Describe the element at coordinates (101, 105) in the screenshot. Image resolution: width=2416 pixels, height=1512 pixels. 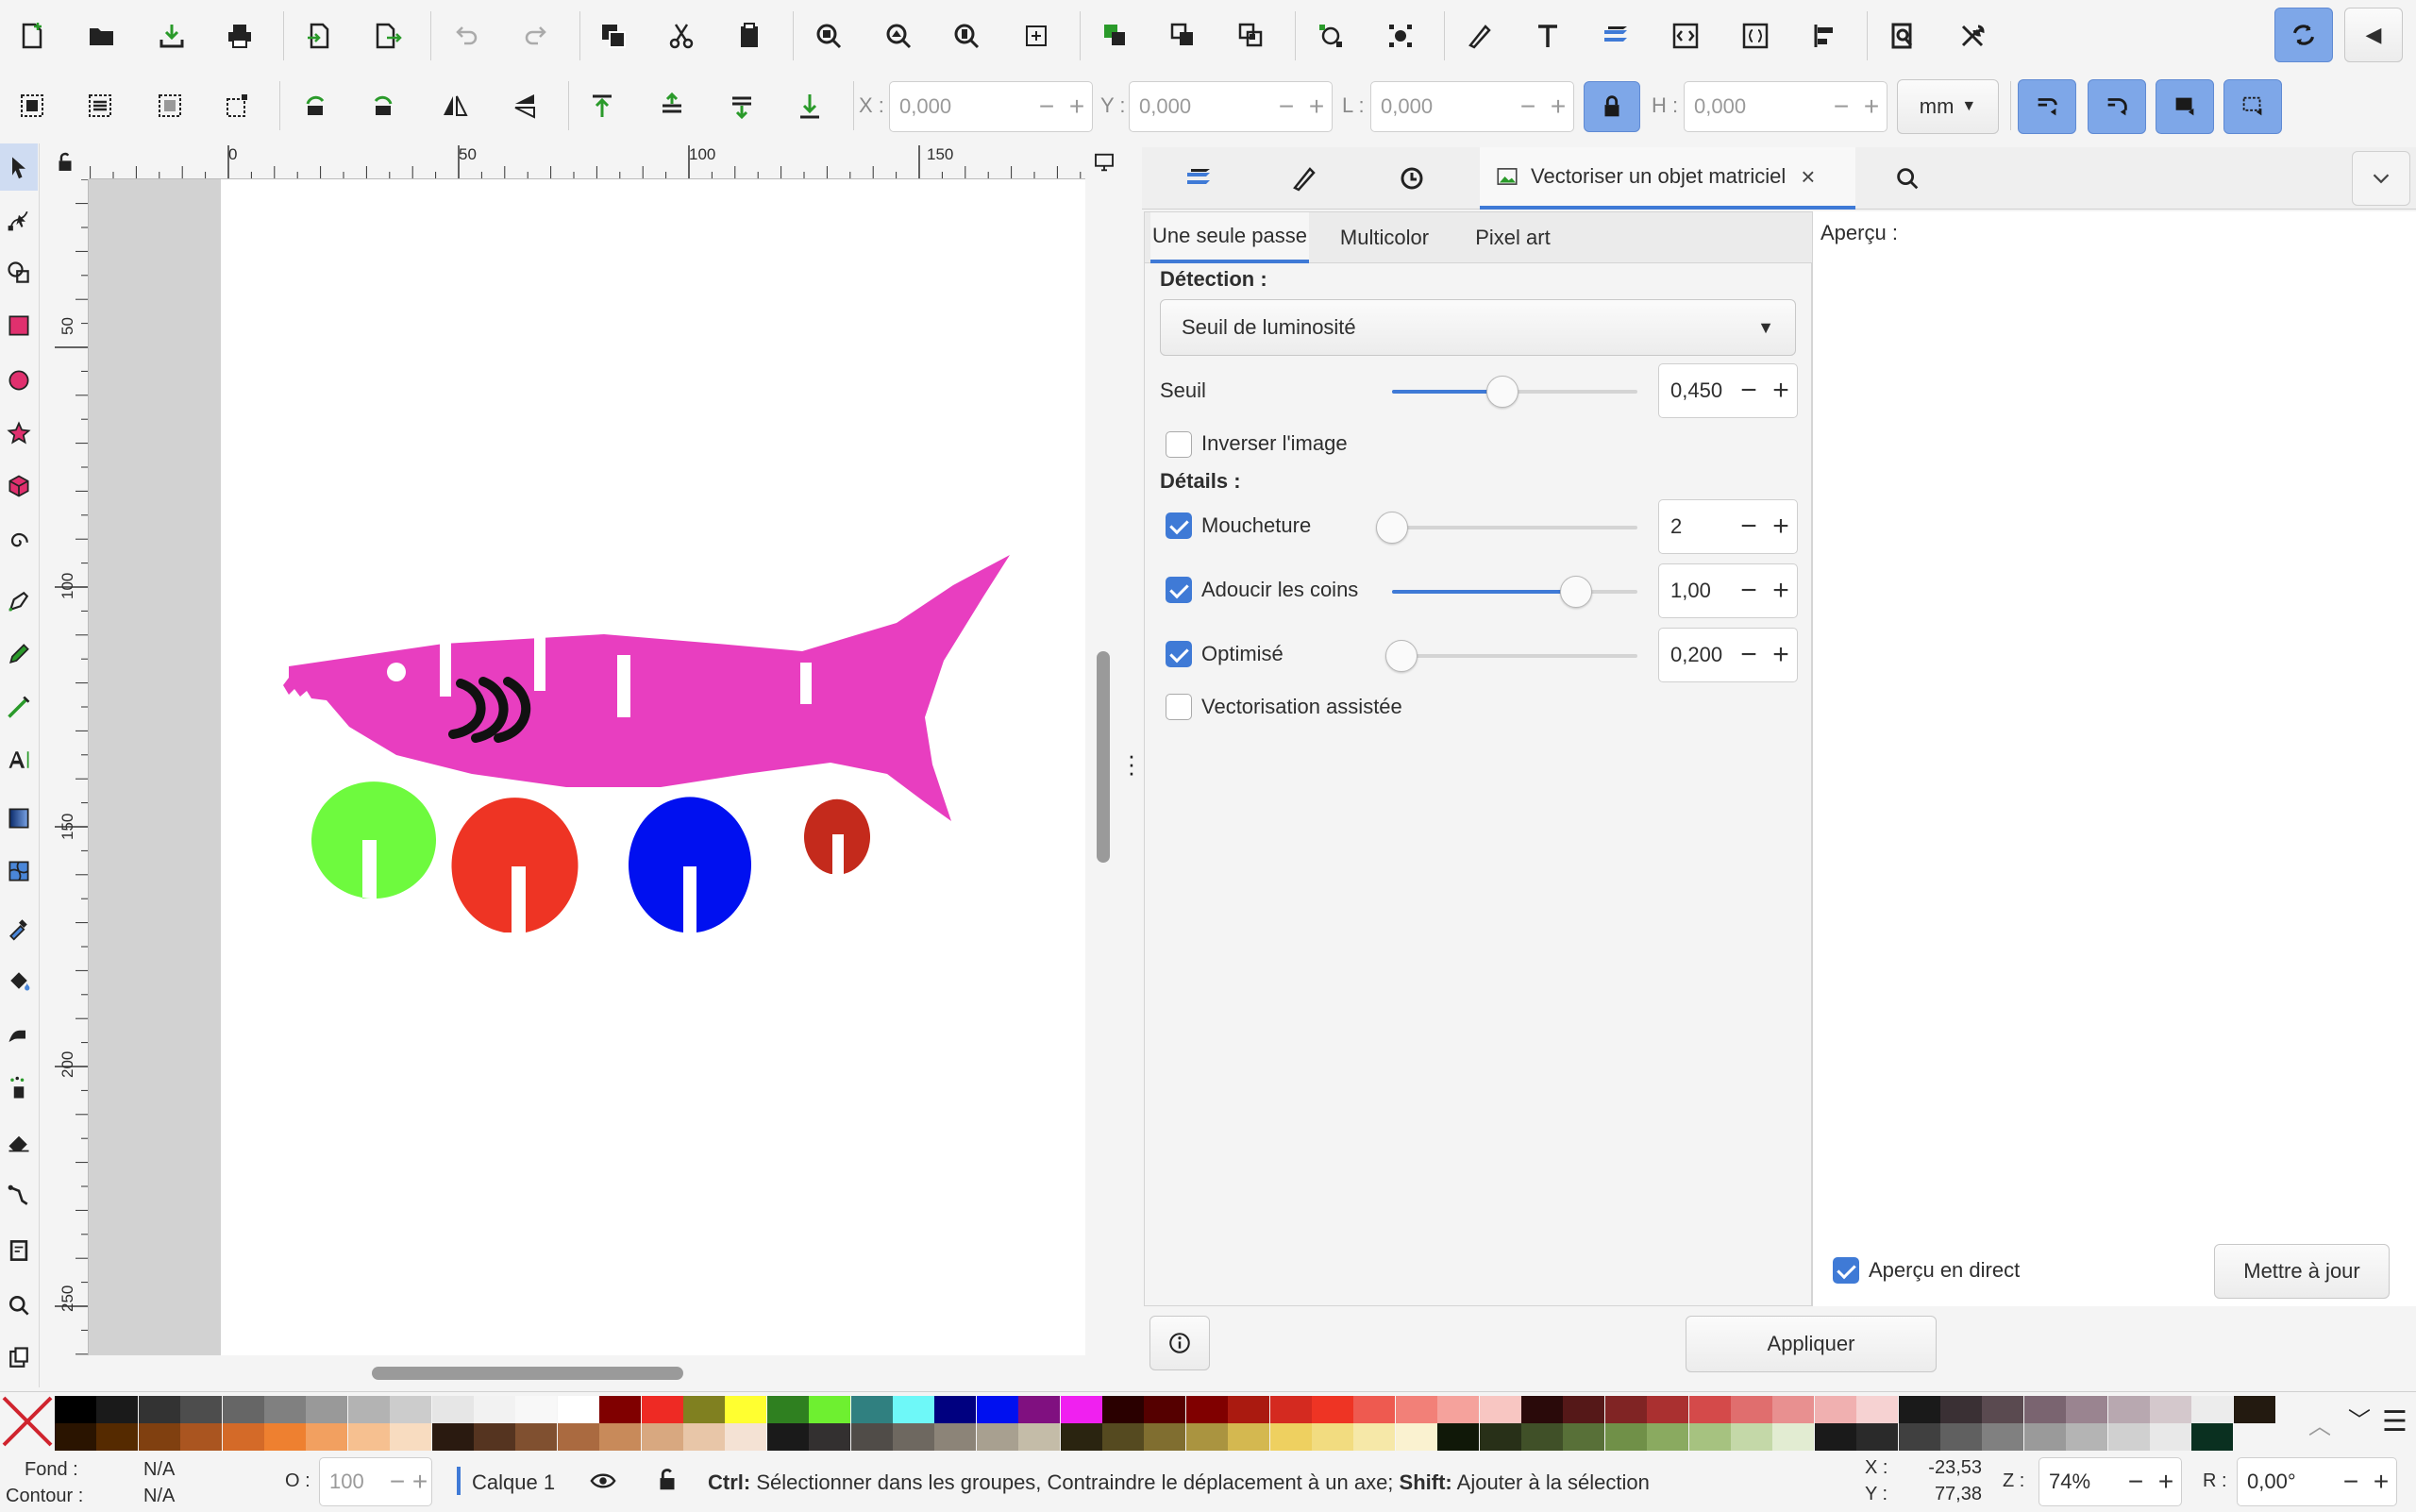
I see `select-all-layers-icon` at that location.